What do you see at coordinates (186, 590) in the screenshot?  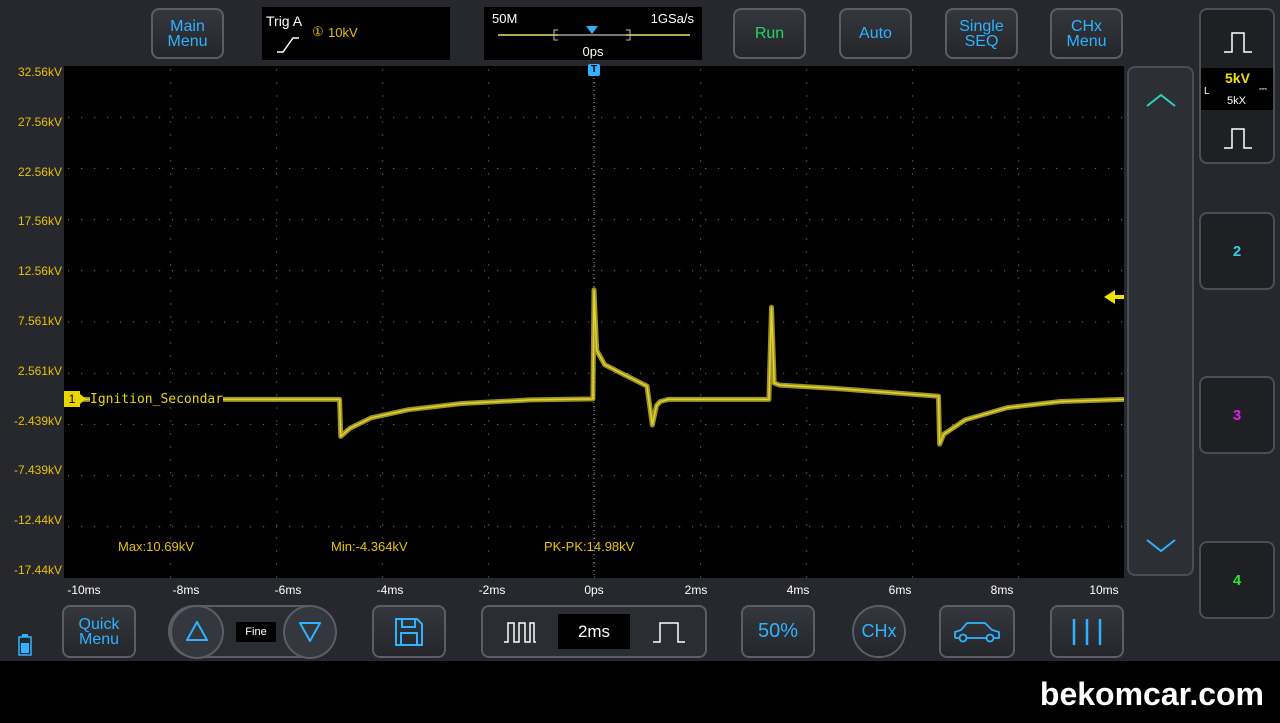 I see `x-tick-label: -8ms` at bounding box center [186, 590].